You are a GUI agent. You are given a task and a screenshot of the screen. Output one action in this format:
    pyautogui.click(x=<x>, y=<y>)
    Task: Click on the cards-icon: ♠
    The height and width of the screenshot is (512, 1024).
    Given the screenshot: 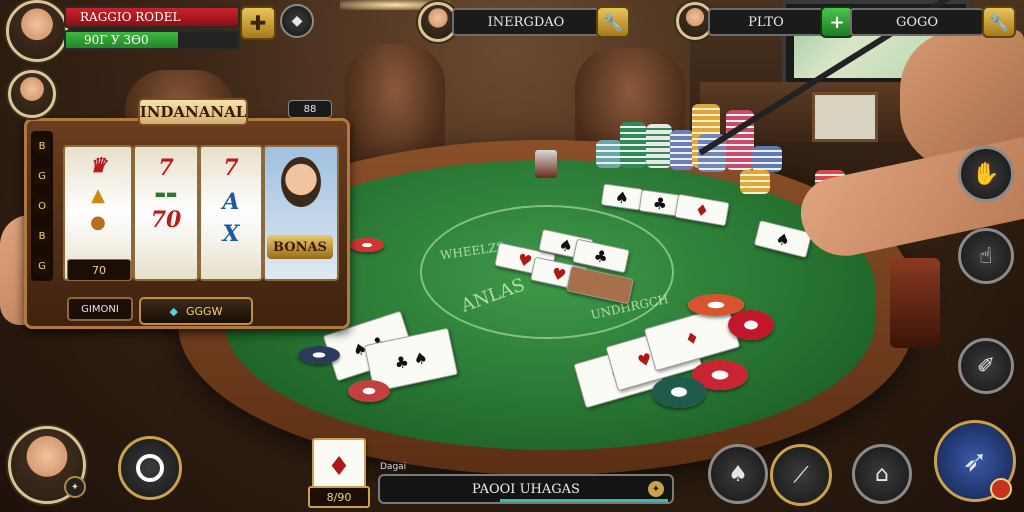 What is the action you would take?
    pyautogui.click(x=738, y=474)
    